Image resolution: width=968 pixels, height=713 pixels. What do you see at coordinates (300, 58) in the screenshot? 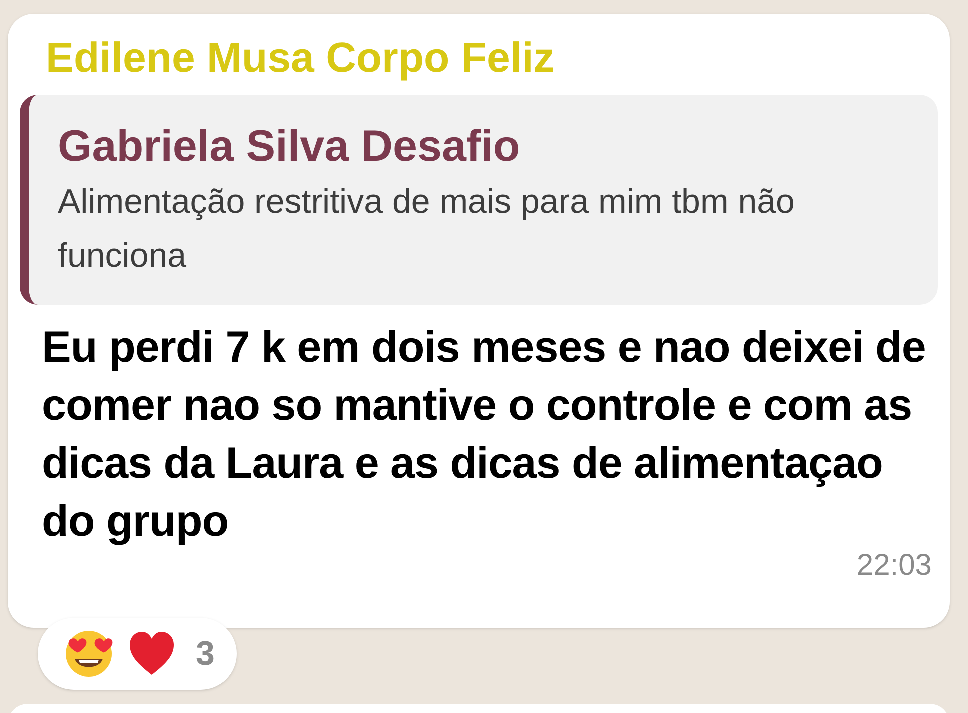
I see `sender-name: Edilene Musa Corpo Feliz` at bounding box center [300, 58].